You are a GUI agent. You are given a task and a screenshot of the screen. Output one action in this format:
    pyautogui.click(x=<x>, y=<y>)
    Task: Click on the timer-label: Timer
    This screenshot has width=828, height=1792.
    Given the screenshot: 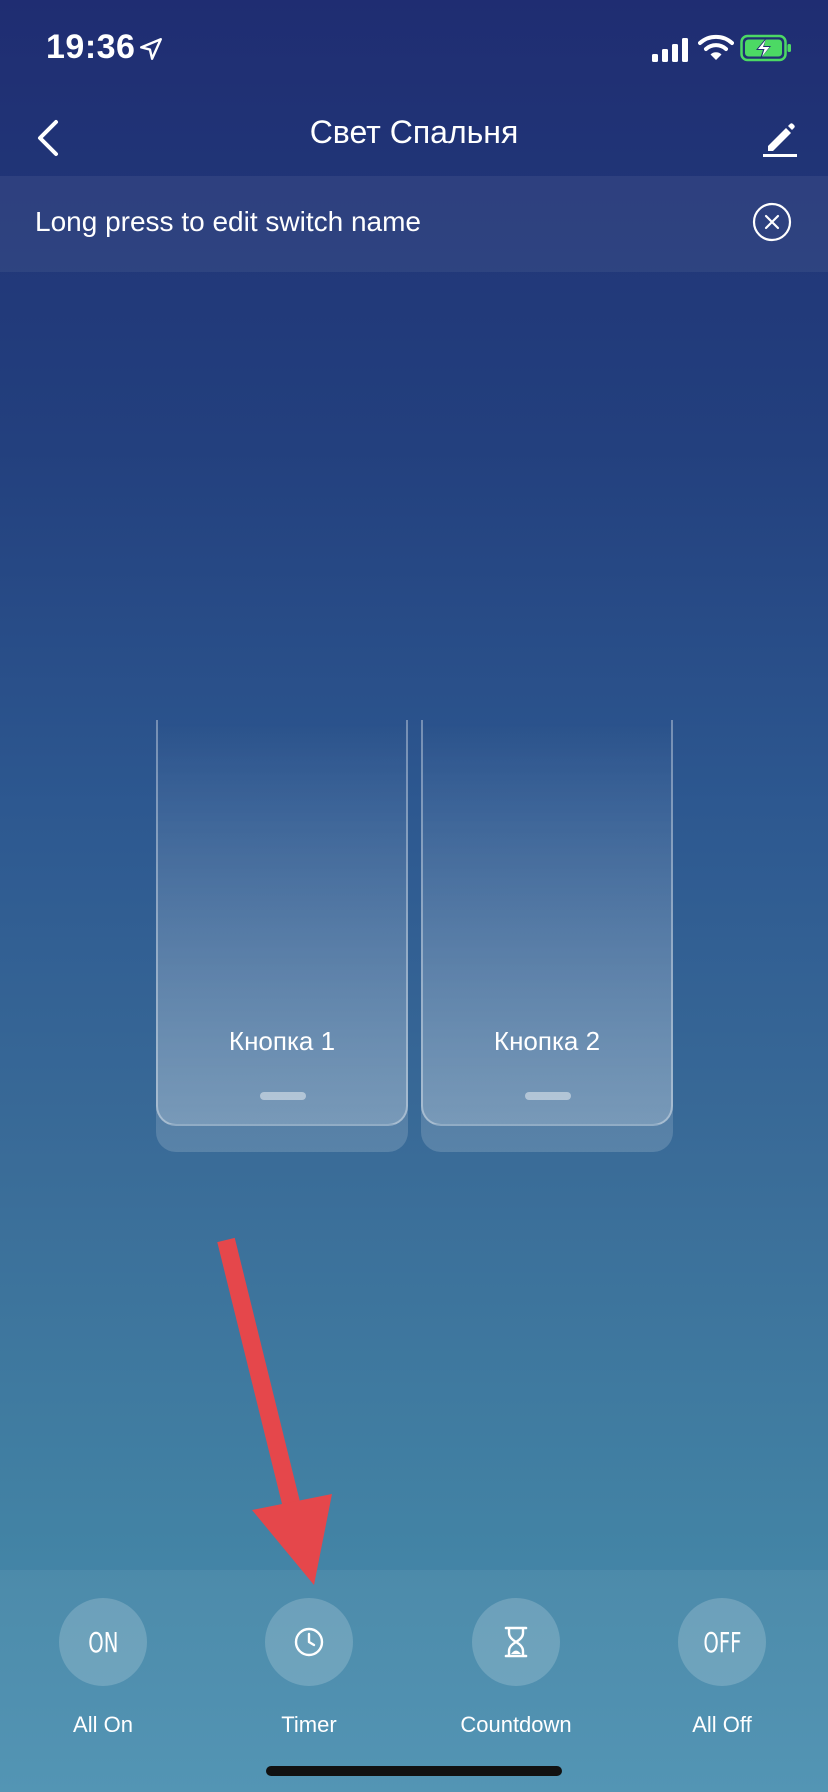 What is the action you would take?
    pyautogui.click(x=309, y=1724)
    